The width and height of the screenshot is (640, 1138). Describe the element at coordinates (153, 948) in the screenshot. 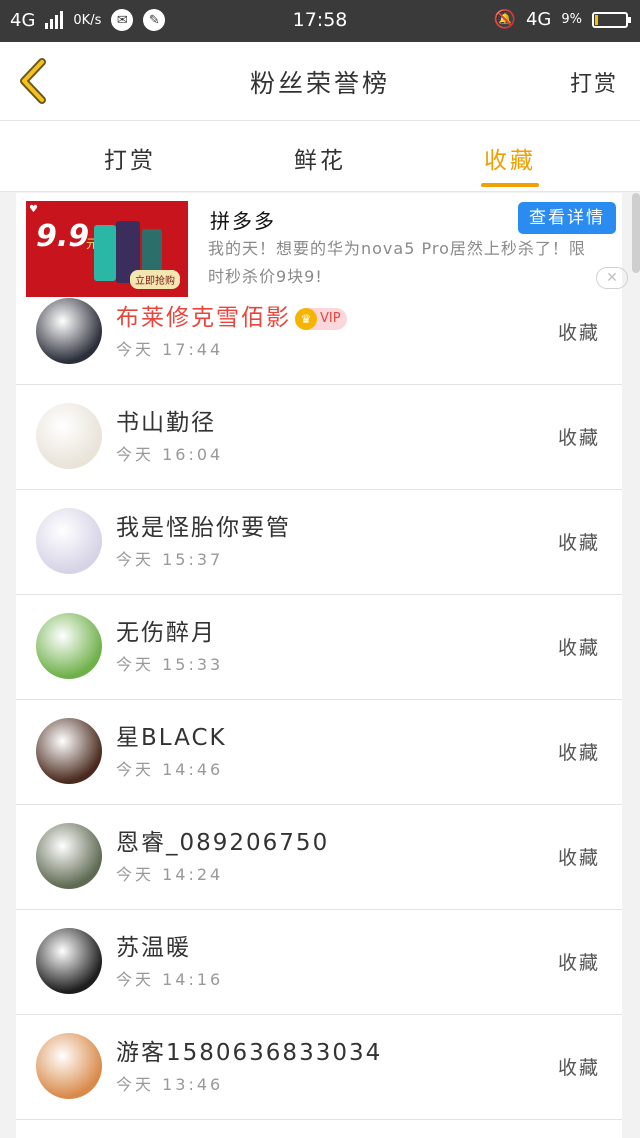

I see `user-name: 苏温暖` at that location.